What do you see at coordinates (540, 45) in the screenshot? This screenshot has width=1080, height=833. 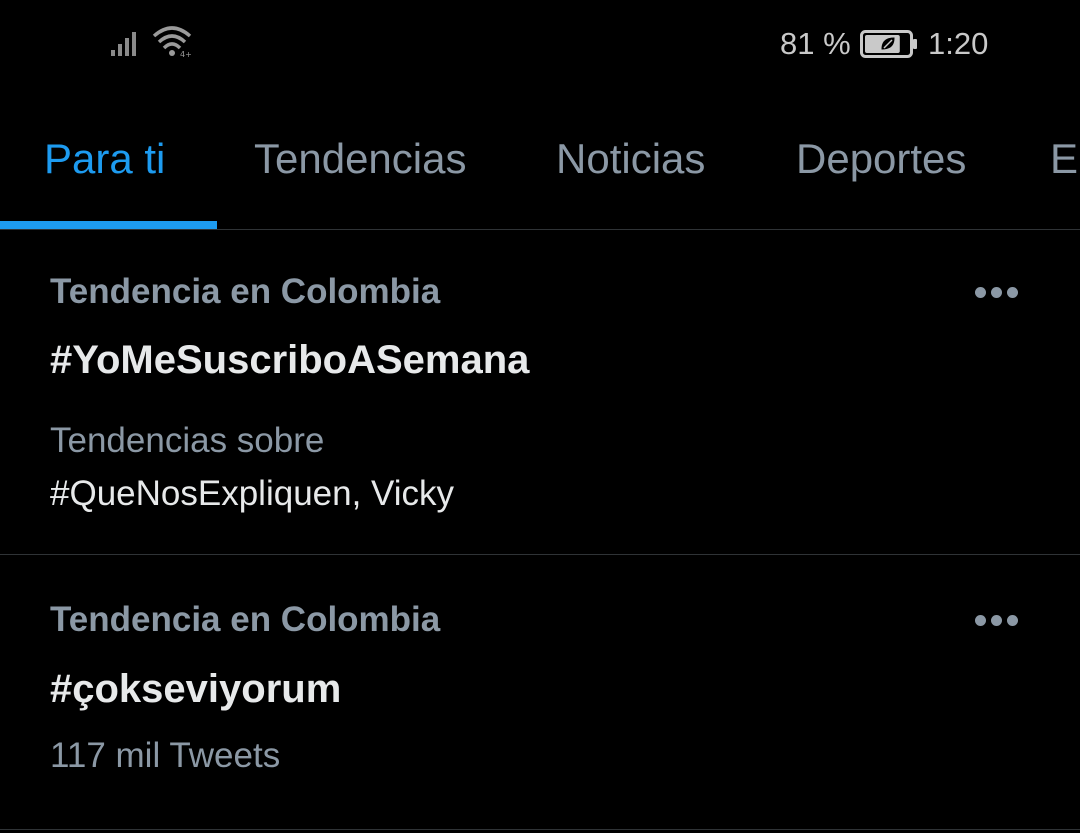 I see `status-bar: 4+ 81 % 1:20` at bounding box center [540, 45].